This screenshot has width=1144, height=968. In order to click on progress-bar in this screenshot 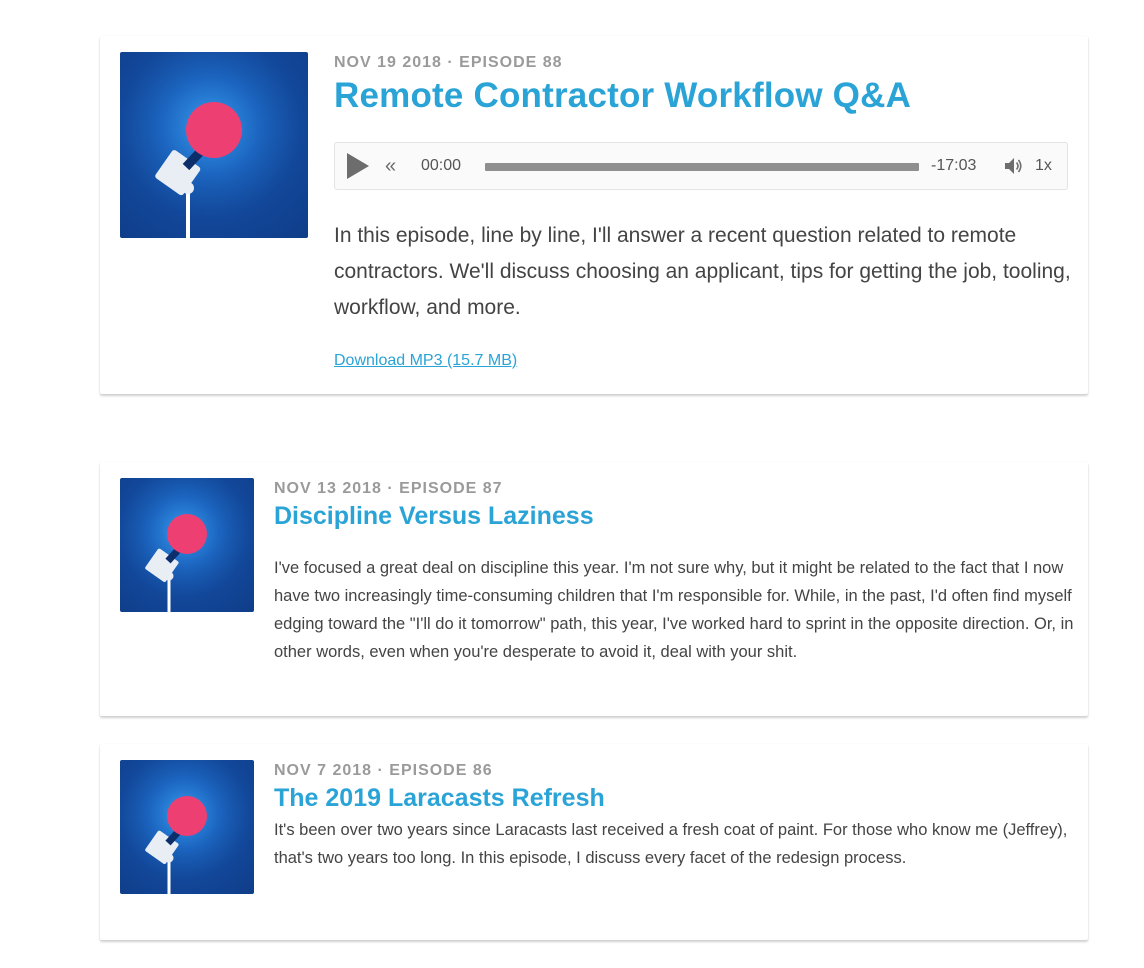, I will do `click(702, 167)`.